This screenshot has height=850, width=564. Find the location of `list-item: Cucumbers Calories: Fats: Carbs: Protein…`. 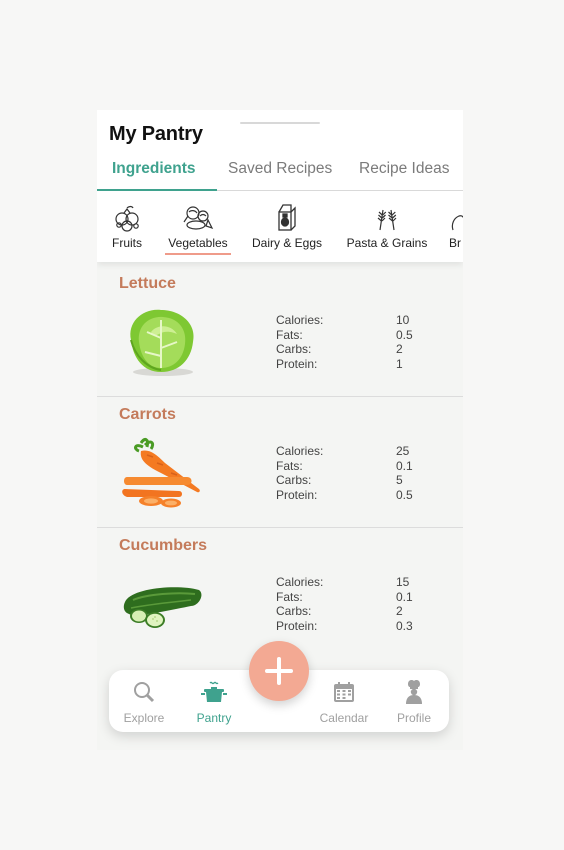

list-item: Cucumbers Calories: Fats: Carbs: Protein… is located at coordinates (280, 593).